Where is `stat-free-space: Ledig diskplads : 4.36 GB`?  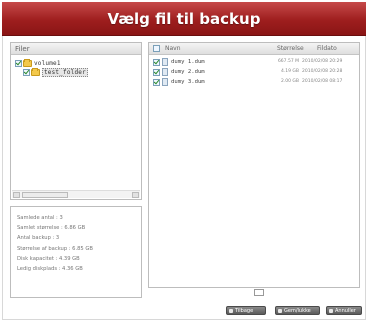 stat-free-space: Ledig diskplads : 4.36 GB is located at coordinates (50, 268).